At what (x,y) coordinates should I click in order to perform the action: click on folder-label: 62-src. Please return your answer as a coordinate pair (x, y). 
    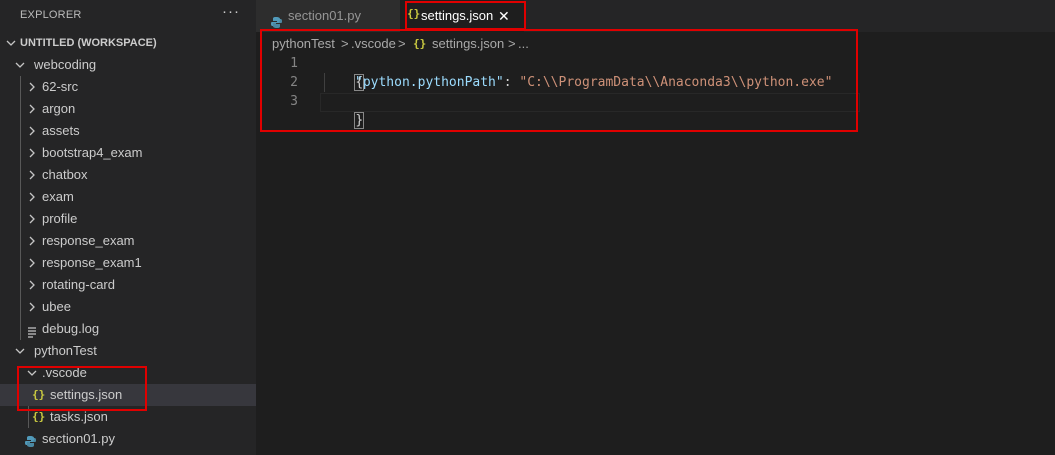
    Looking at the image, I should click on (60, 86).